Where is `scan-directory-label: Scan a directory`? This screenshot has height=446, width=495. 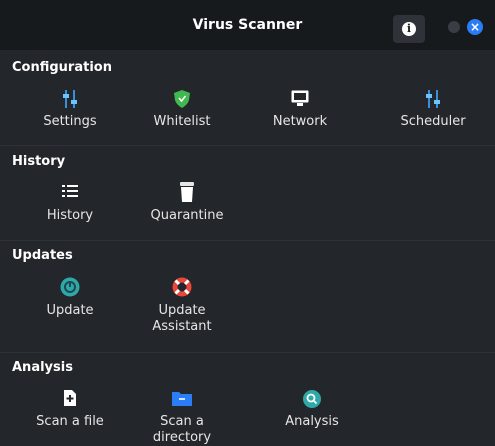
scan-directory-label: Scan a directory is located at coordinates (182, 429).